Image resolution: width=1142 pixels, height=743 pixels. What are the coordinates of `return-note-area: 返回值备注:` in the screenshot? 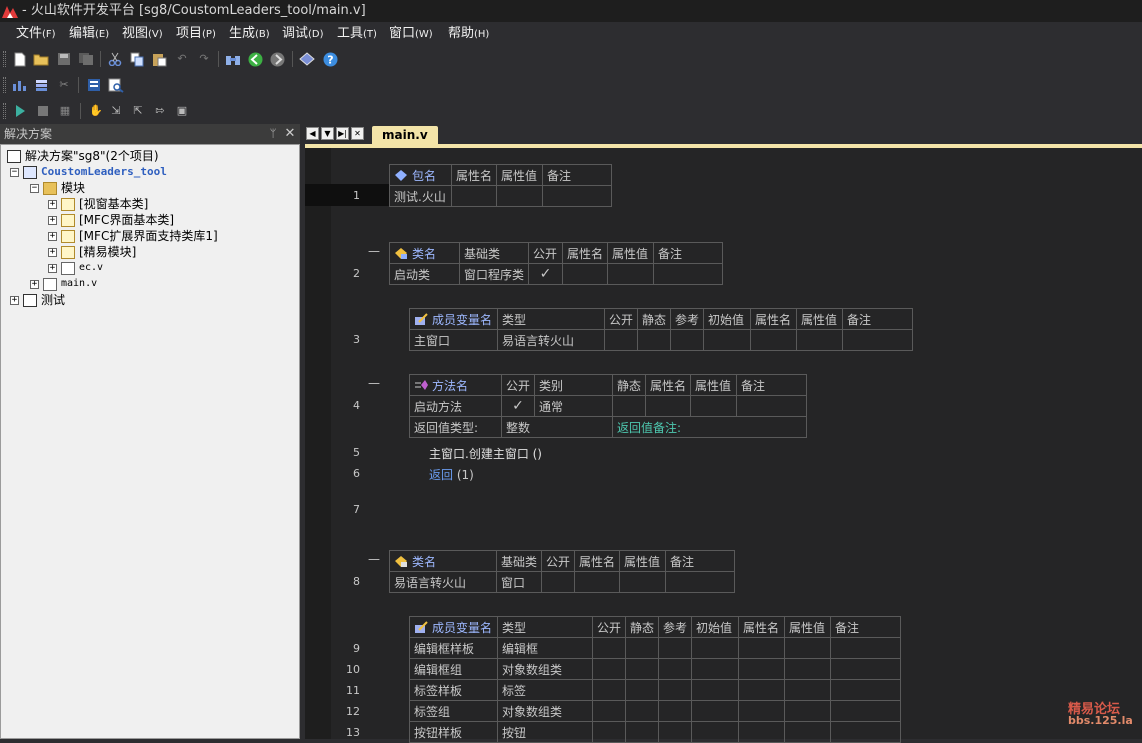 It's located at (710, 427).